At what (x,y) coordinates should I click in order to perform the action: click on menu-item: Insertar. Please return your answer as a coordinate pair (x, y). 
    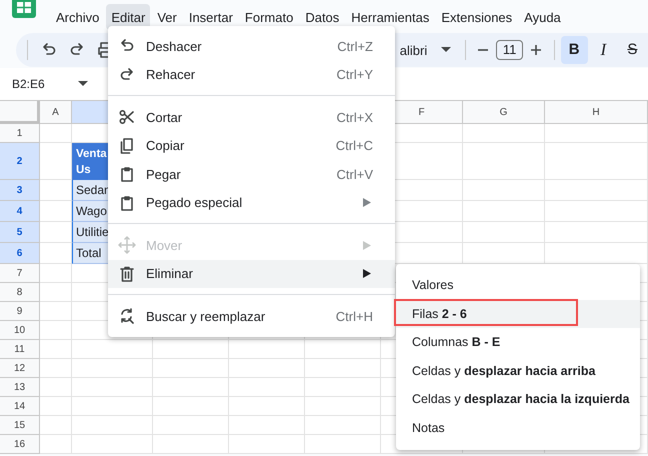
    Looking at the image, I should click on (211, 17).